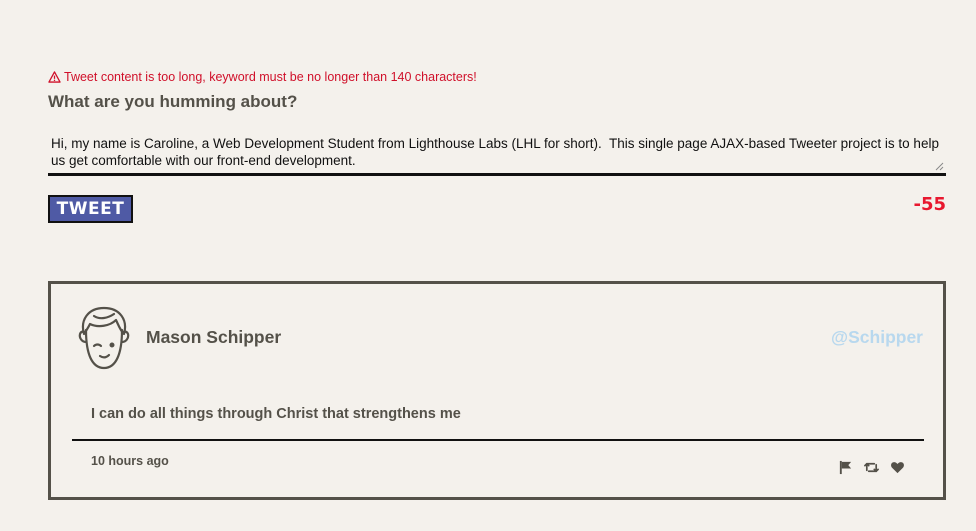 The width and height of the screenshot is (976, 531). Describe the element at coordinates (498, 440) in the screenshot. I see `tweet-divider` at that location.